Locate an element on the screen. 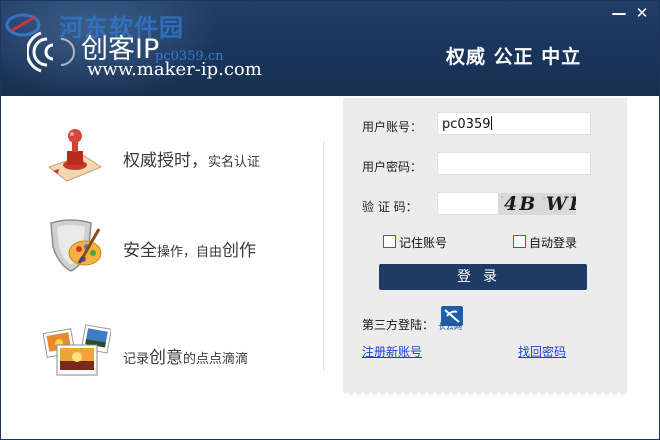 The image size is (660, 440). login-button: 登录 is located at coordinates (483, 277).